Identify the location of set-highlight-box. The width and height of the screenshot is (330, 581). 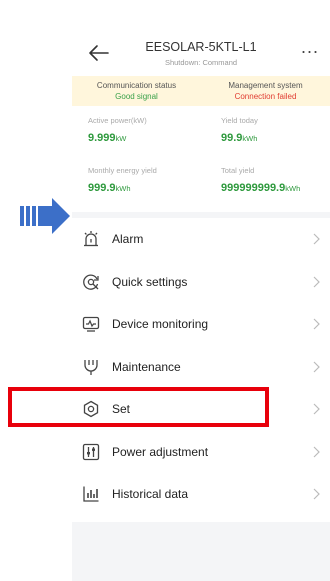
(138, 407).